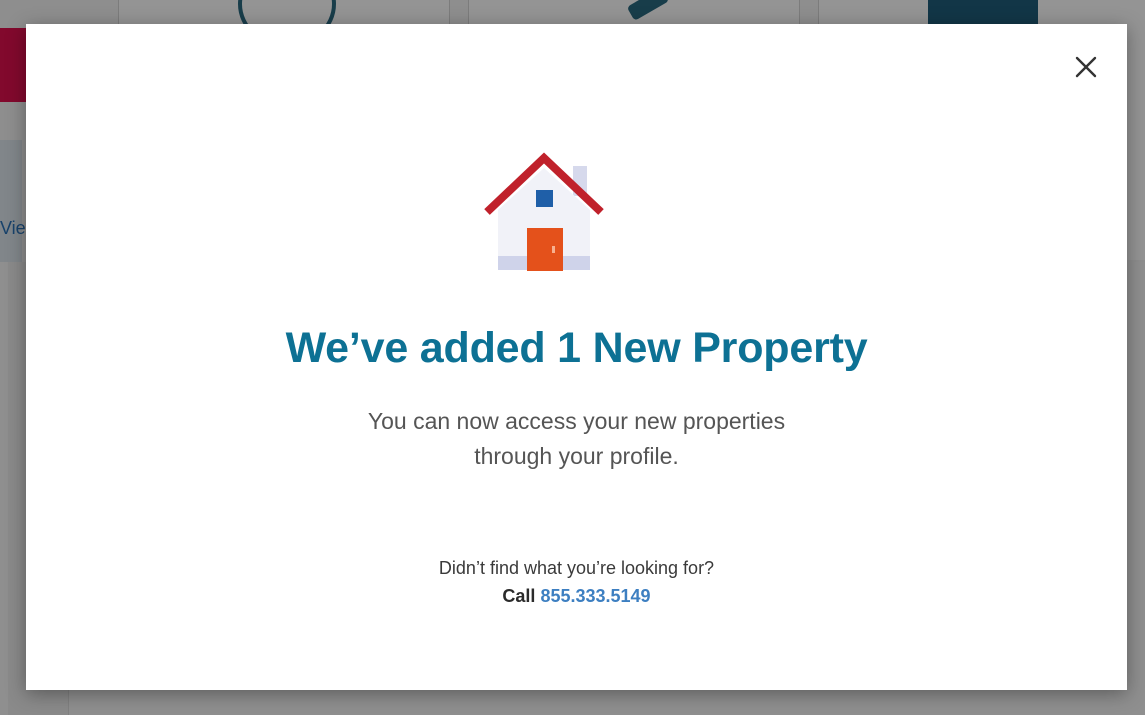 The height and width of the screenshot is (715, 1145). I want to click on dialog-message-line: You can now access your new properties, so click(576, 421).